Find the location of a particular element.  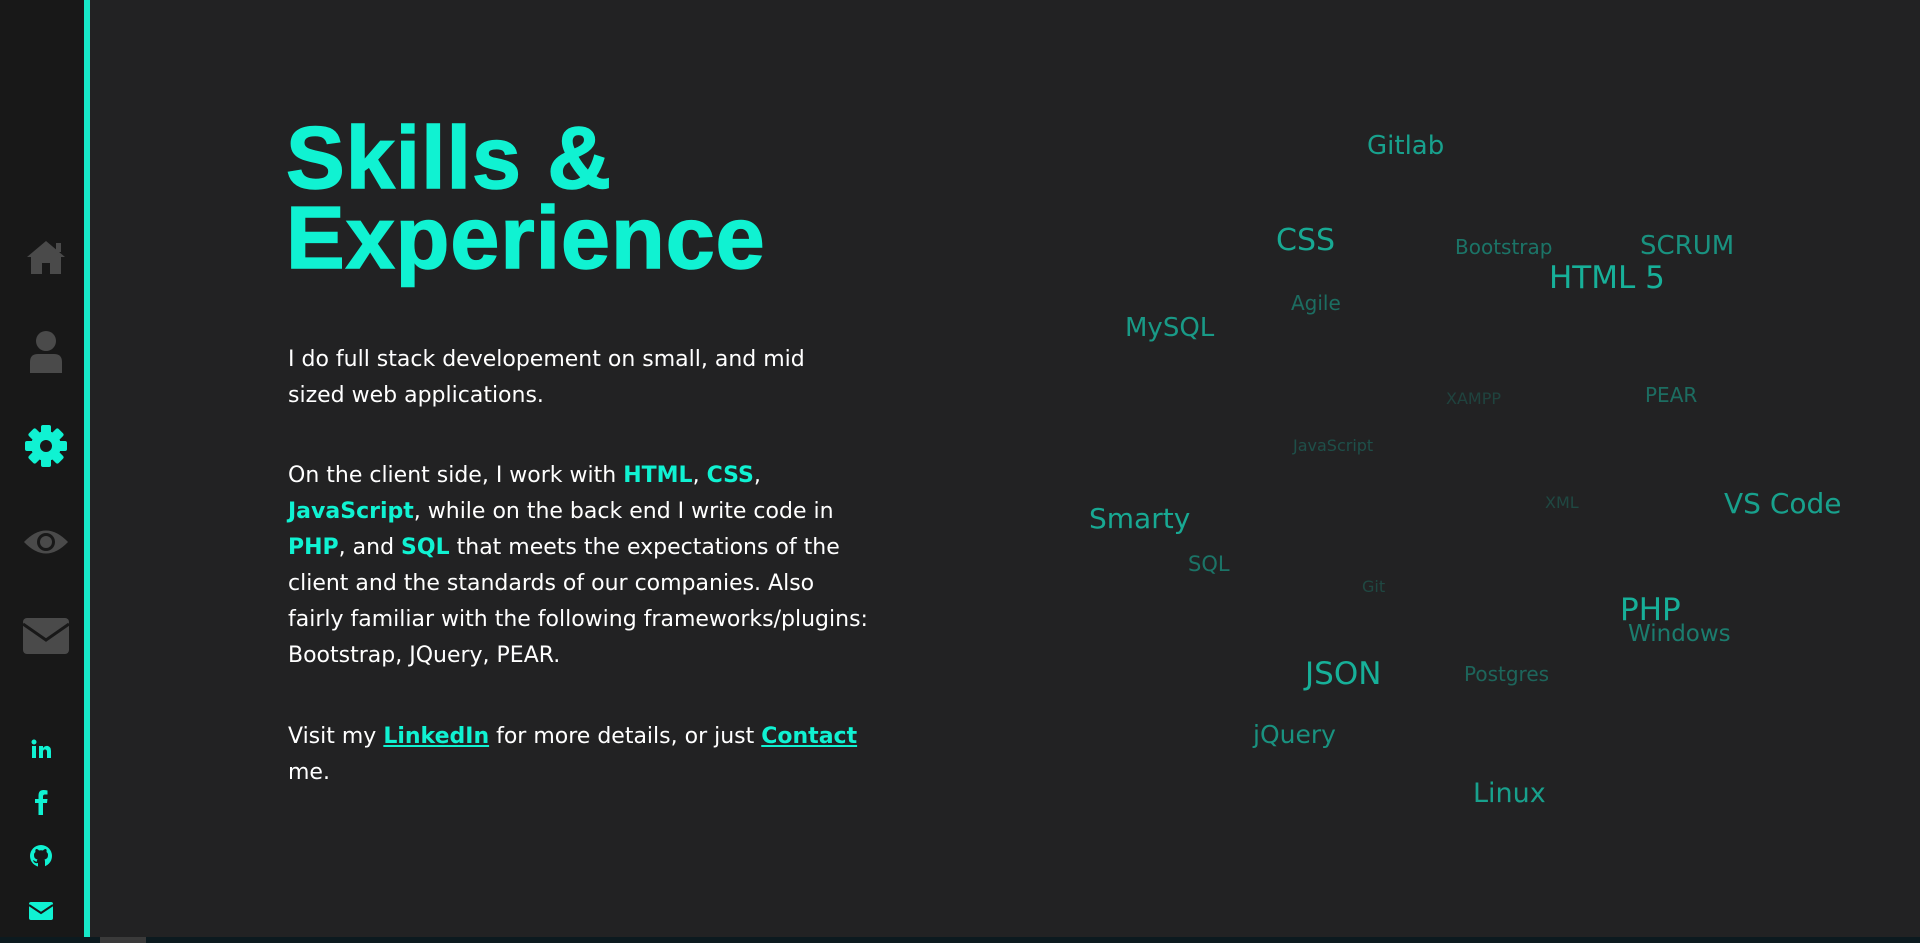

social-linkedin-link is located at coordinates (41, 749).